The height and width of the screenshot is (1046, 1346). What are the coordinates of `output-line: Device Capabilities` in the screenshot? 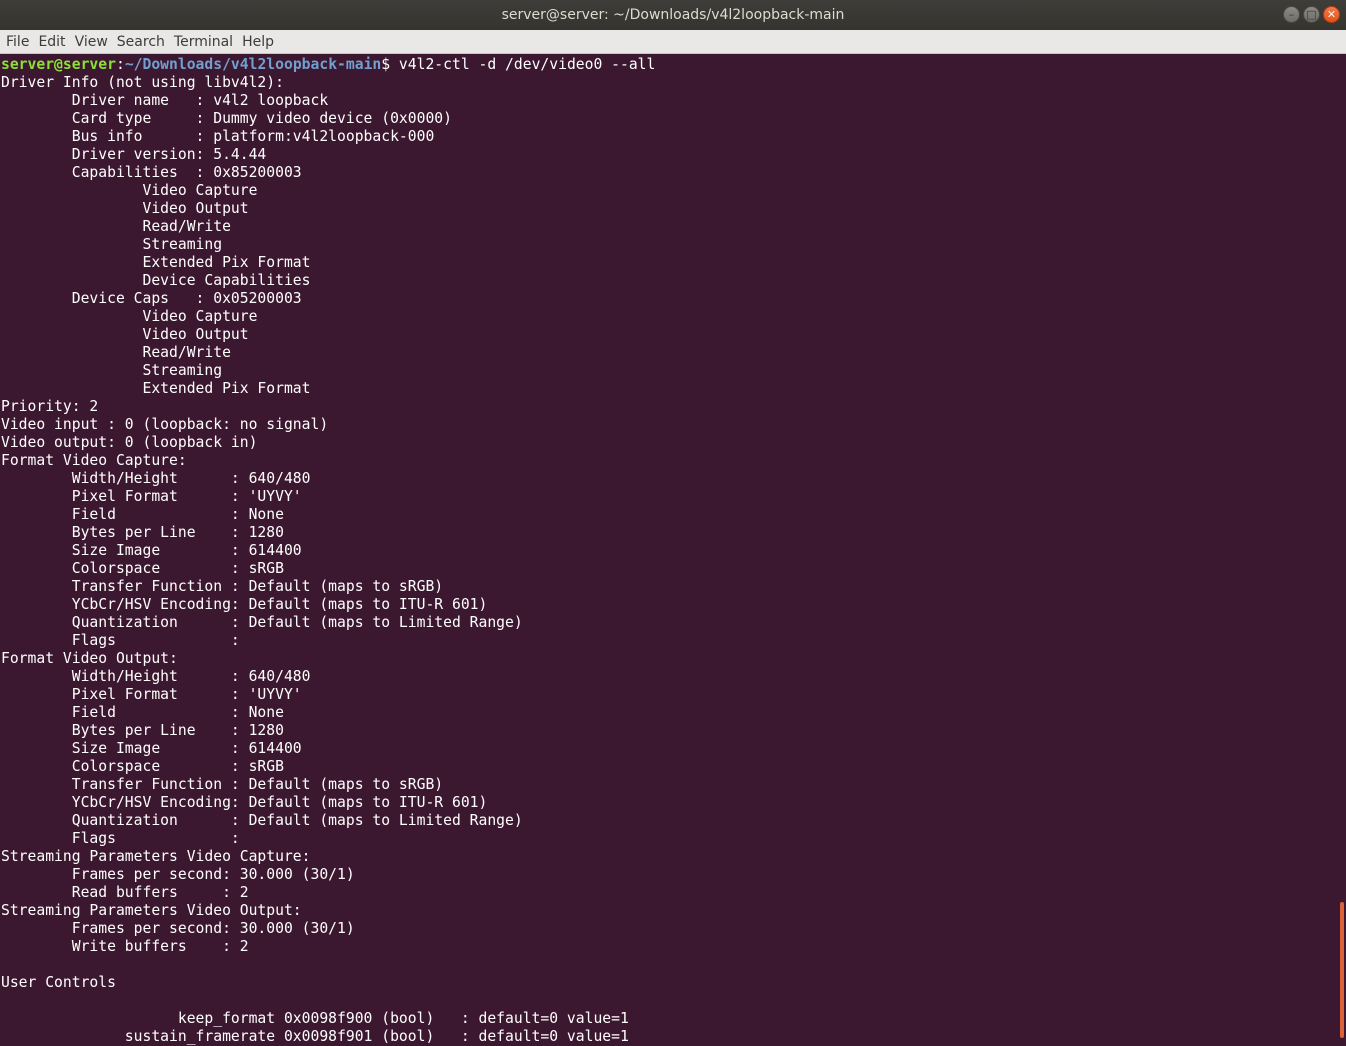 It's located at (156, 280).